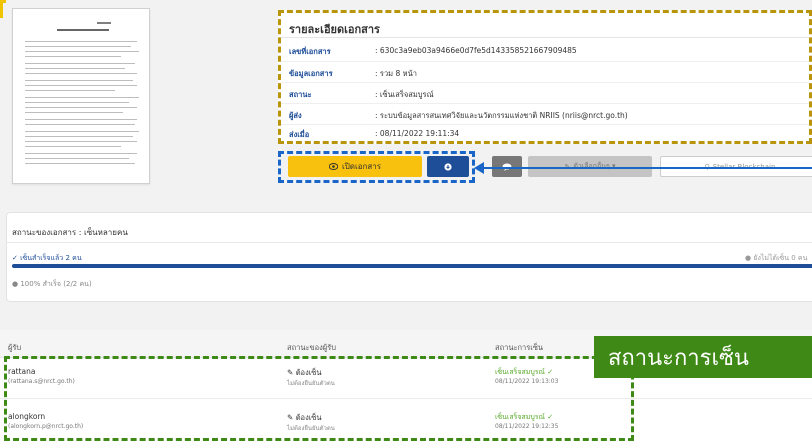 This screenshot has height=441, width=812. Describe the element at coordinates (3, 1) in the screenshot. I see `page-marker-top` at that location.